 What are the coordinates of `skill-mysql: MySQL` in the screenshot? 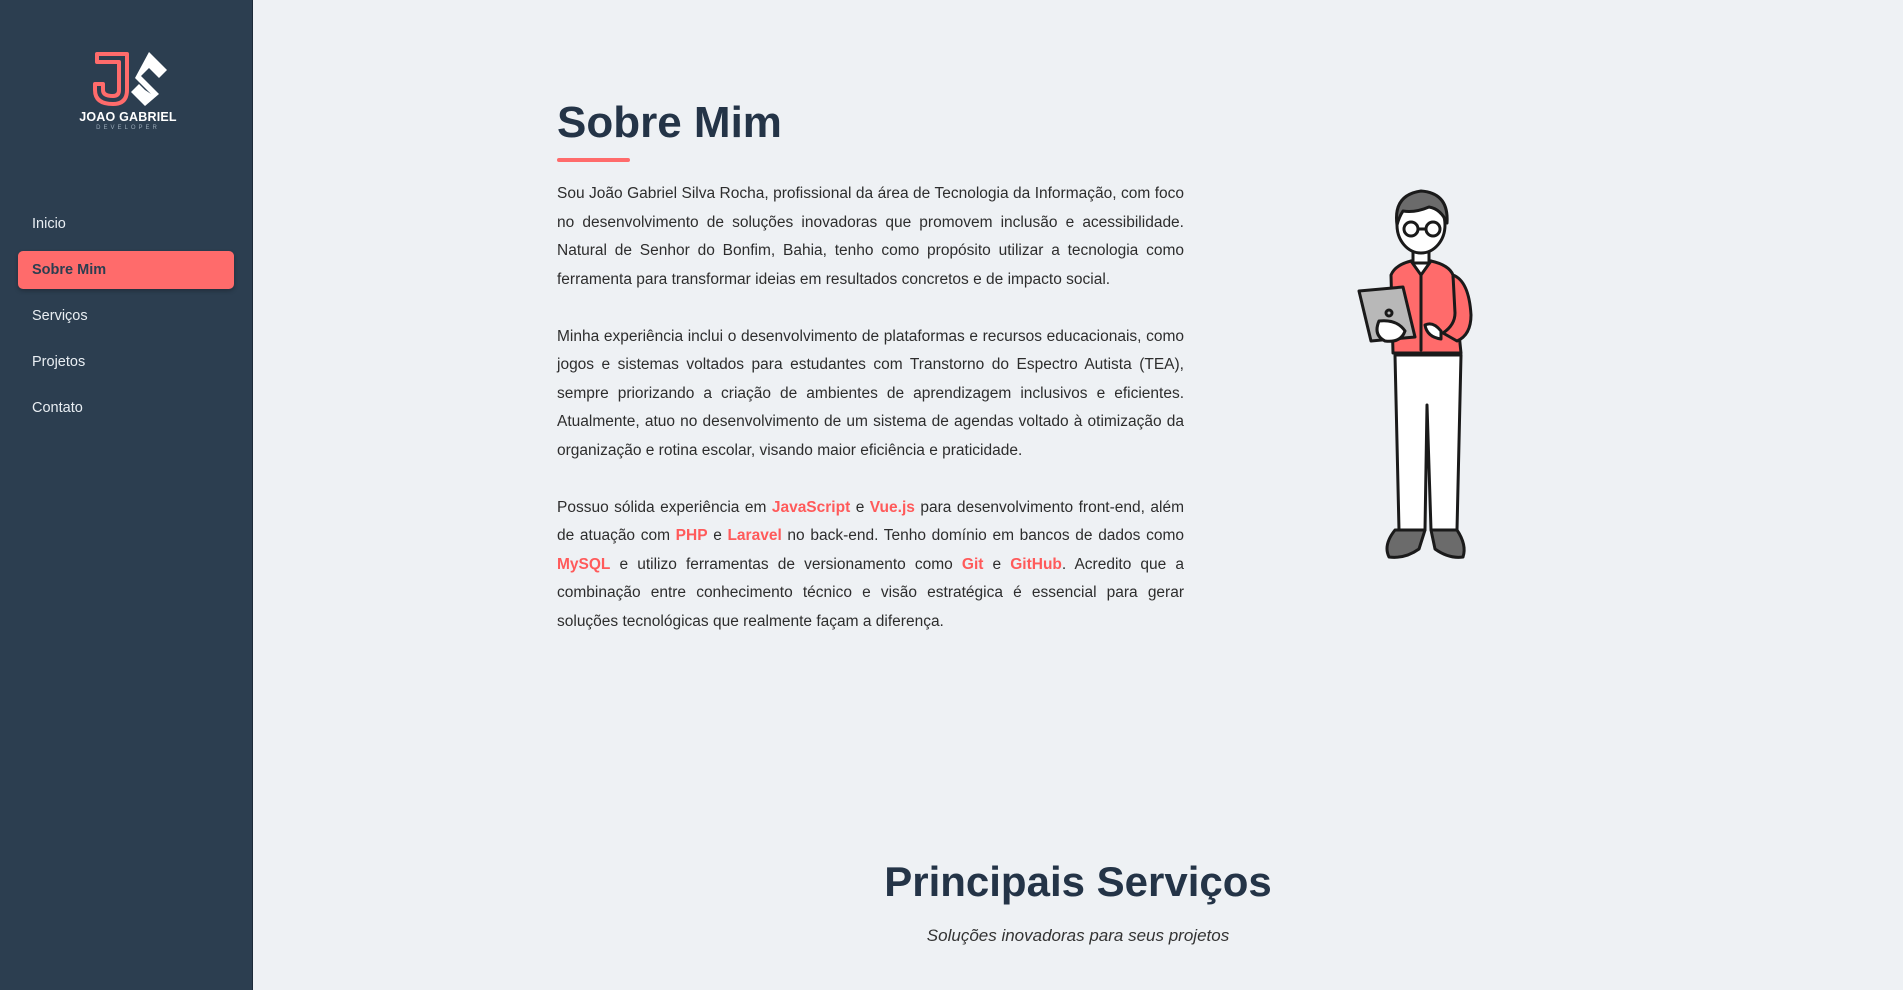 It's located at (584, 564).